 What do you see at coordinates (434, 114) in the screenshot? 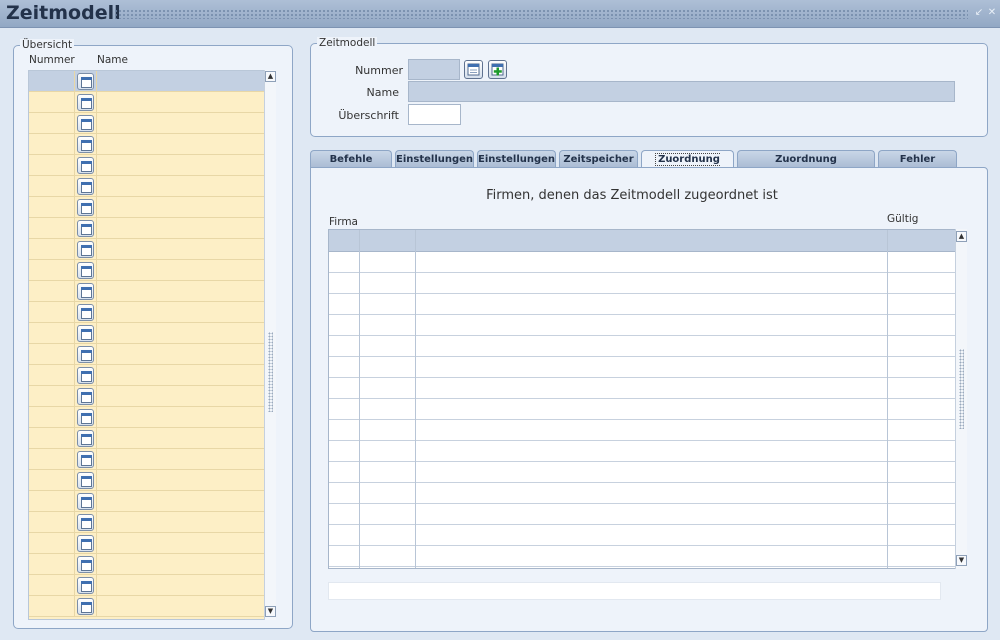
I see `ueberschrift-field` at bounding box center [434, 114].